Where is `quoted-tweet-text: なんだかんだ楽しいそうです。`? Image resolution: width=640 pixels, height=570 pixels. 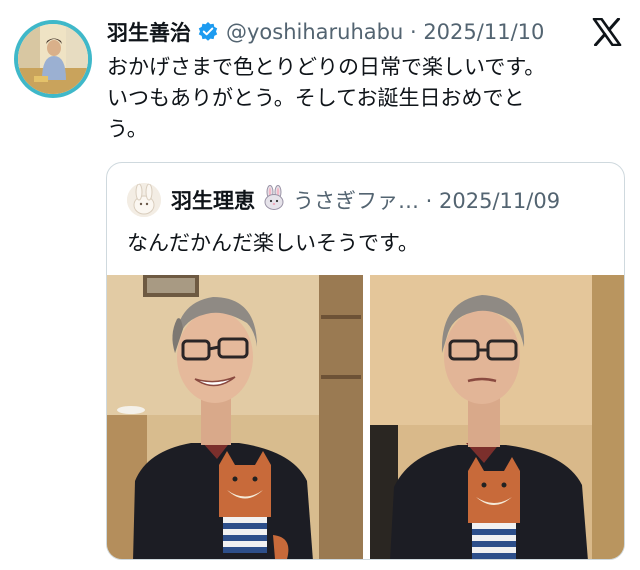 quoted-tweet-text: なんだかんだ楽しいそうです。 is located at coordinates (273, 243).